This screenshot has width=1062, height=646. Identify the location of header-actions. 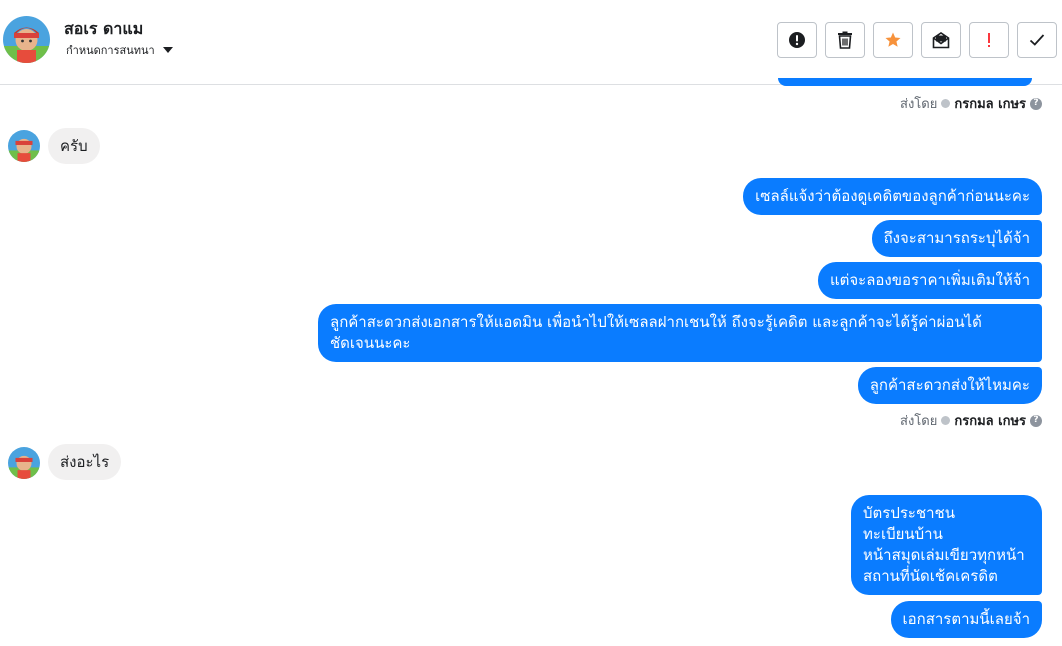
(917, 40).